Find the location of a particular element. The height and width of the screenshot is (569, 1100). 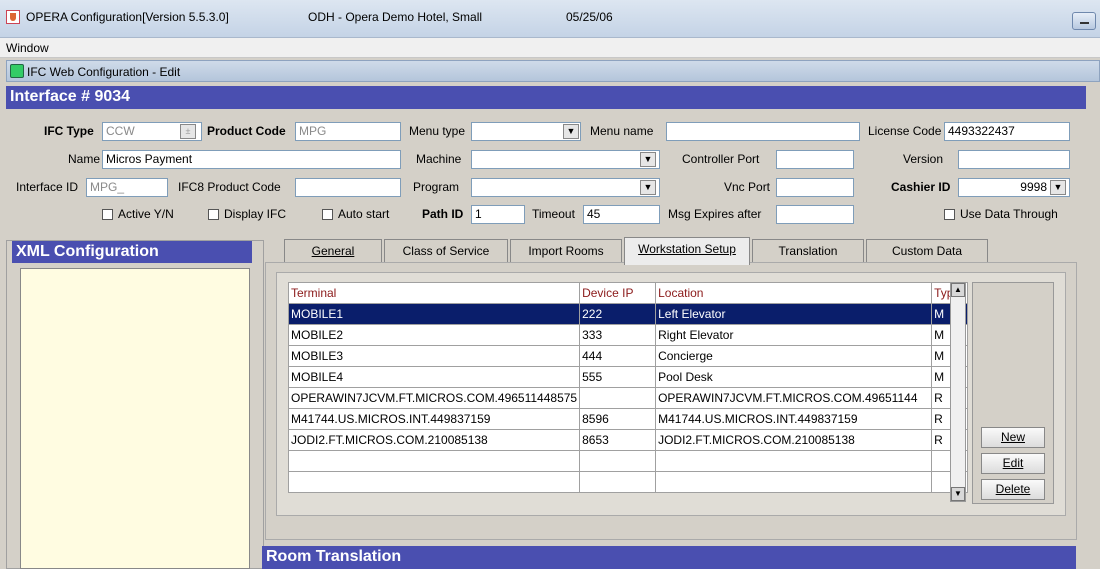

new-button: New is located at coordinates (1013, 437).